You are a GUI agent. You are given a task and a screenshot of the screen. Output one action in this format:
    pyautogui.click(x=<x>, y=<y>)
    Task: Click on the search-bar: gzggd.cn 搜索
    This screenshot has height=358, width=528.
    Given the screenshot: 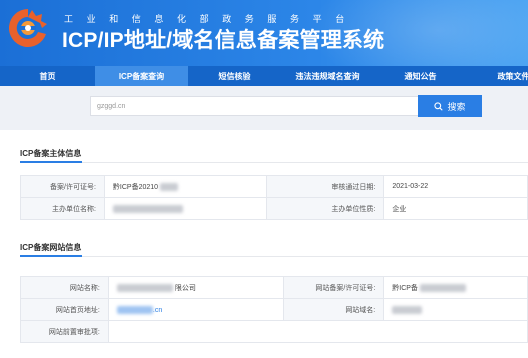 What is the action you would take?
    pyautogui.click(x=264, y=108)
    